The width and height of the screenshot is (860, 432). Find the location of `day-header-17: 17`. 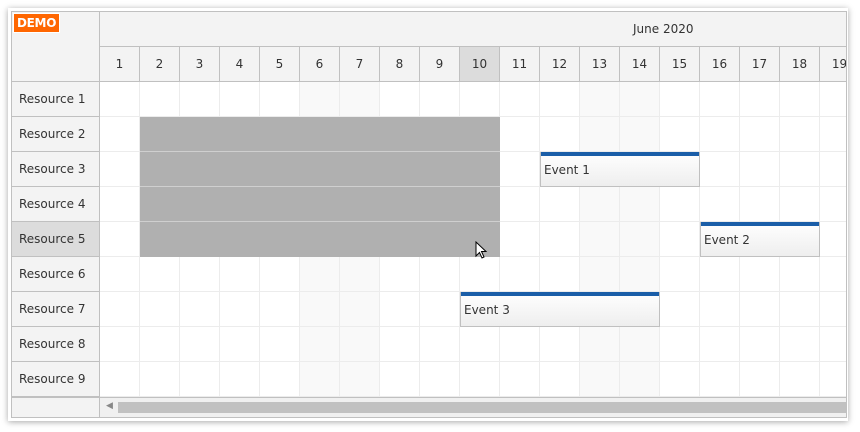

day-header-17: 17 is located at coordinates (760, 64).